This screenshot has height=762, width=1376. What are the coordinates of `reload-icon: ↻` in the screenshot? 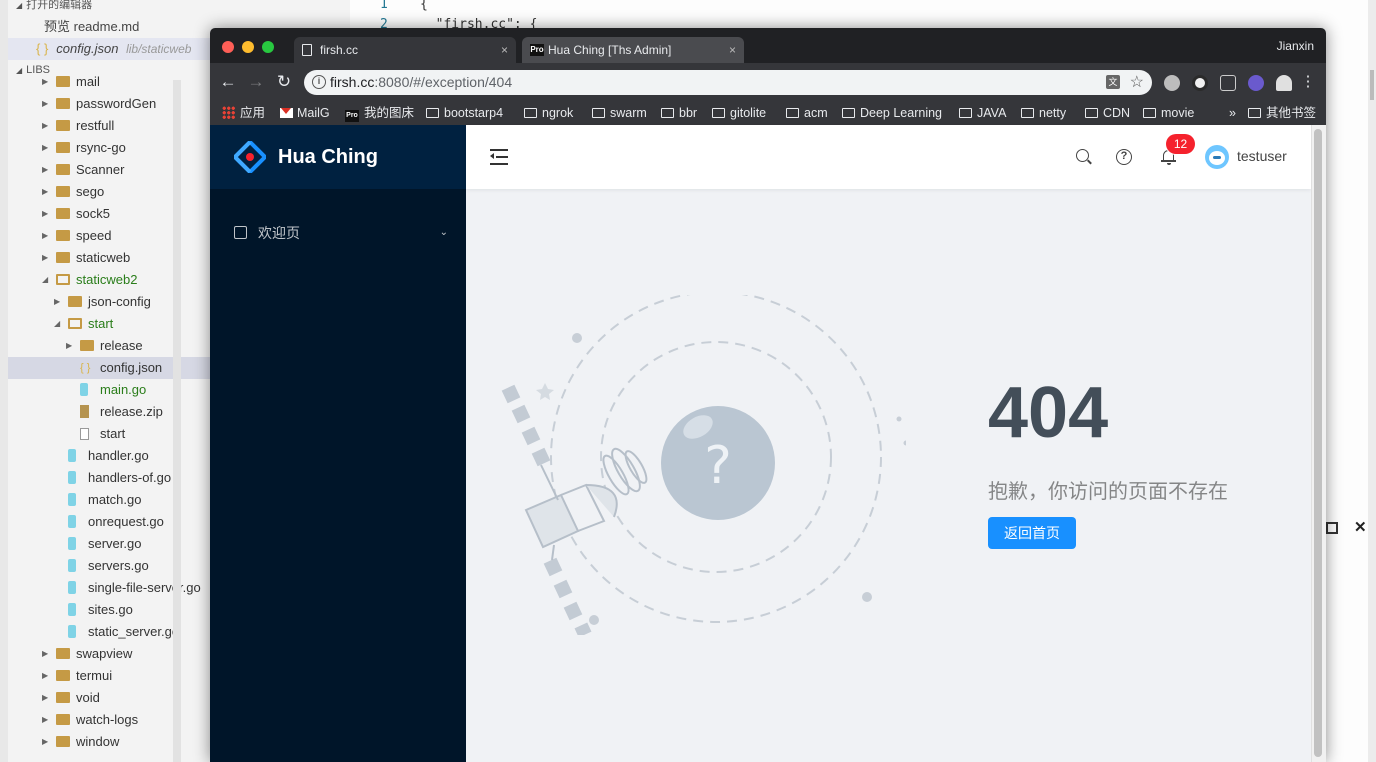 It's located at (284, 82).